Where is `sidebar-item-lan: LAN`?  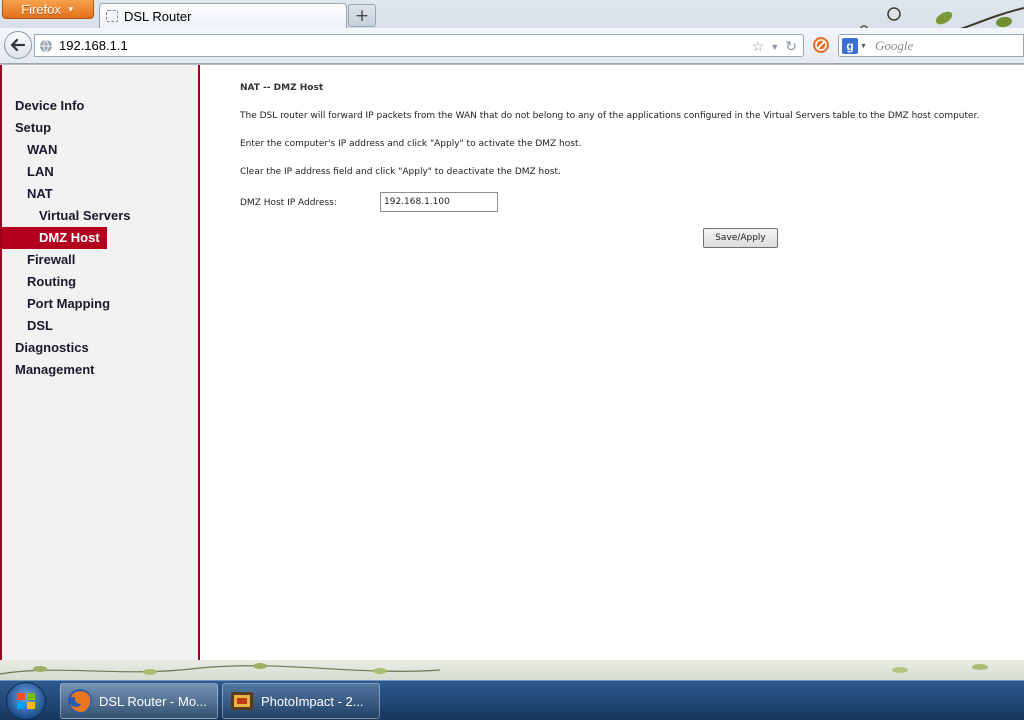 sidebar-item-lan: LAN is located at coordinates (100, 172).